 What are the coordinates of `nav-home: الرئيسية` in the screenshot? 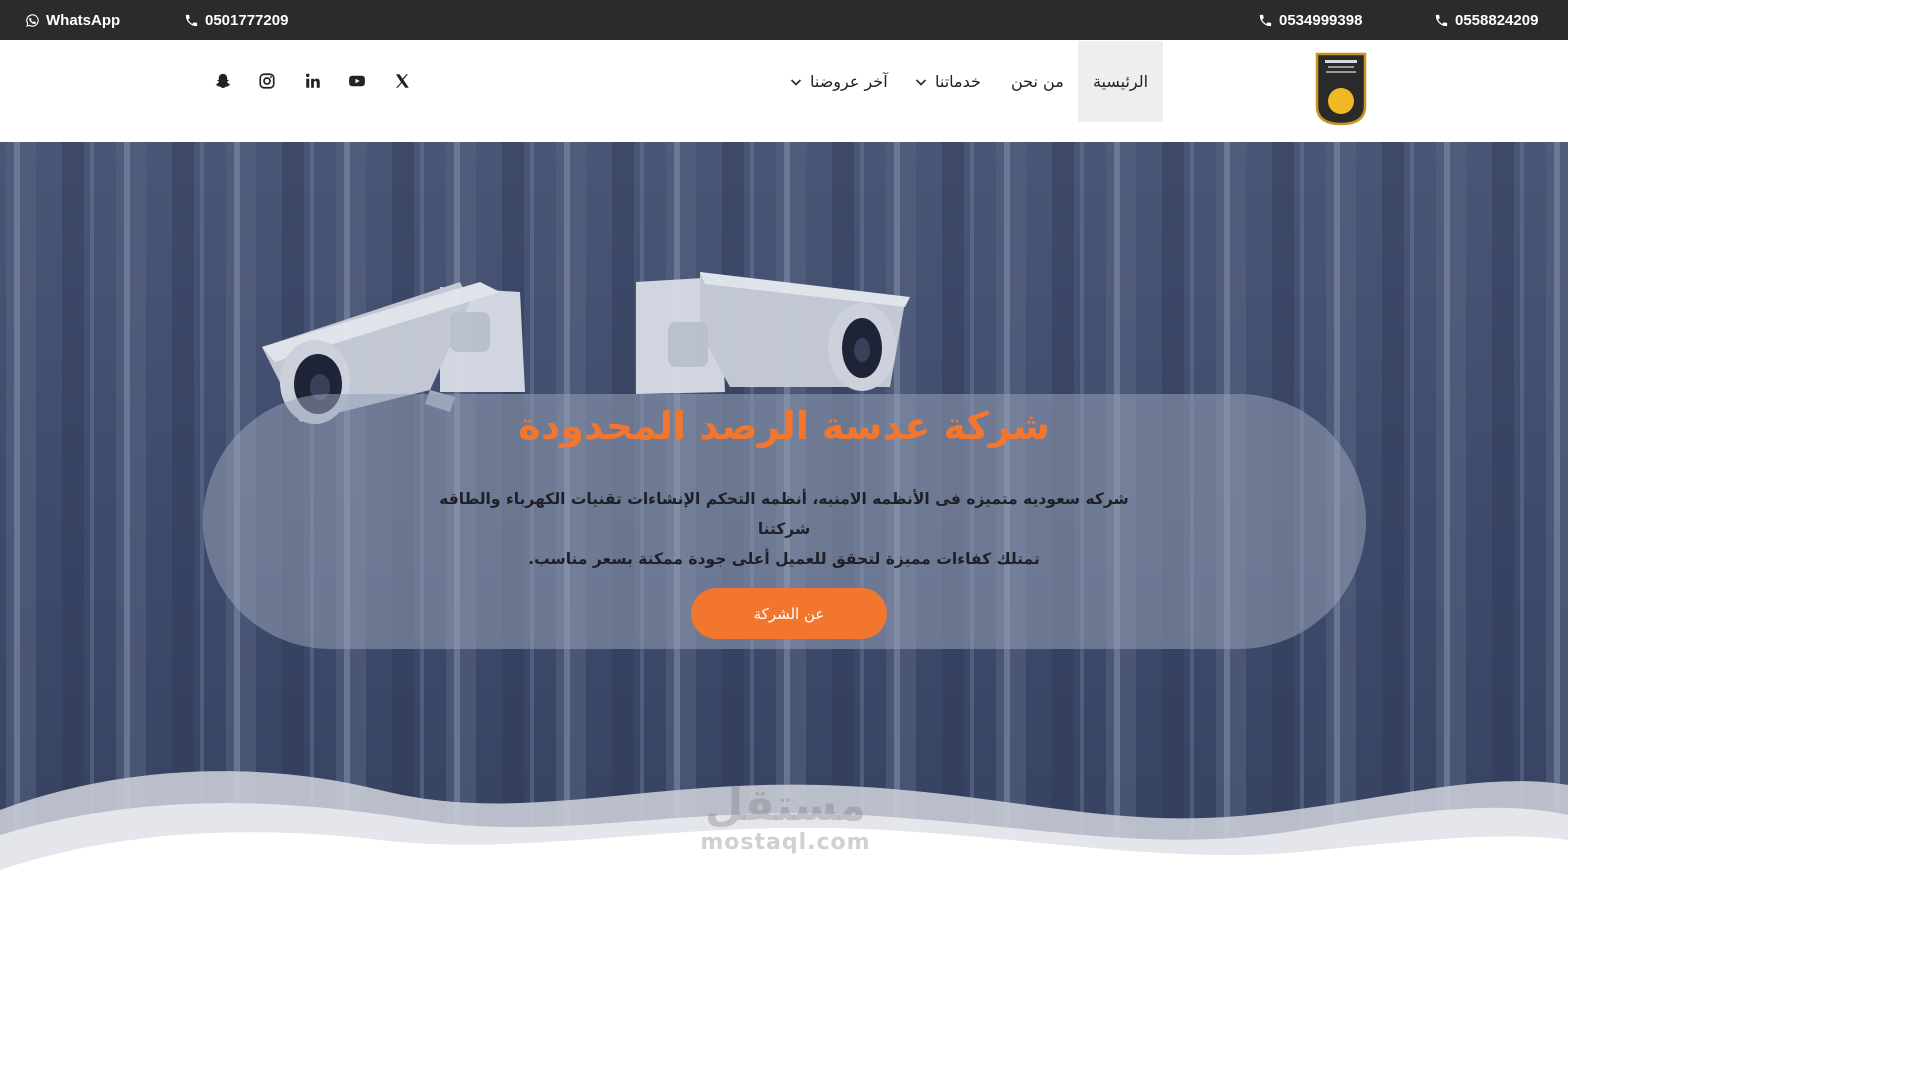 It's located at (1120, 81).